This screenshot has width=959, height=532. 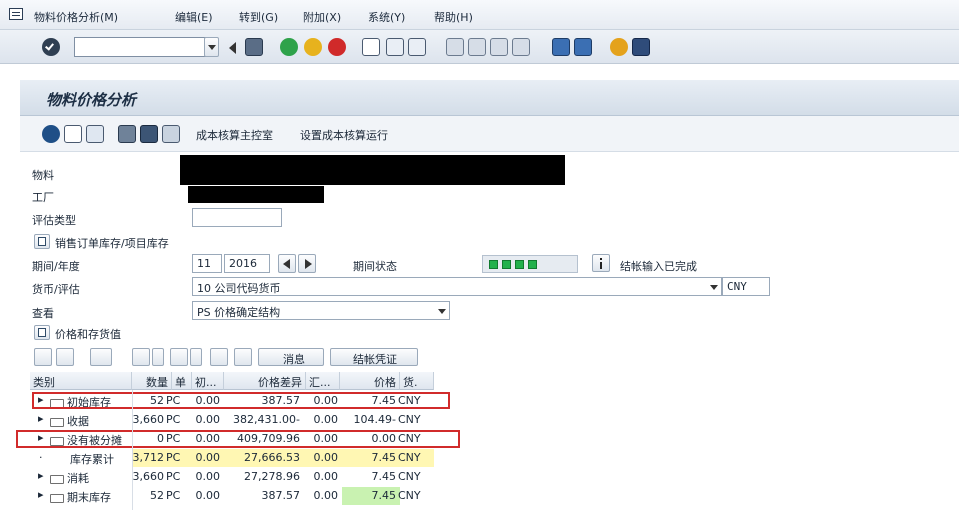 I want to click on display-icon, so click(x=51, y=134).